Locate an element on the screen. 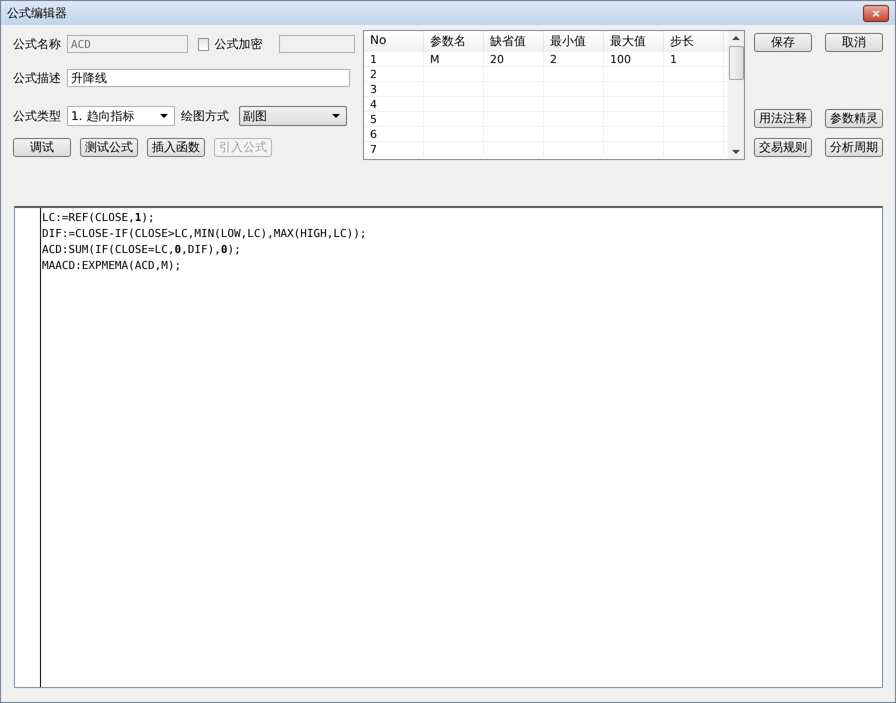 Image resolution: width=896 pixels, height=703 pixels. action-button: 参数精灵 is located at coordinates (854, 118).